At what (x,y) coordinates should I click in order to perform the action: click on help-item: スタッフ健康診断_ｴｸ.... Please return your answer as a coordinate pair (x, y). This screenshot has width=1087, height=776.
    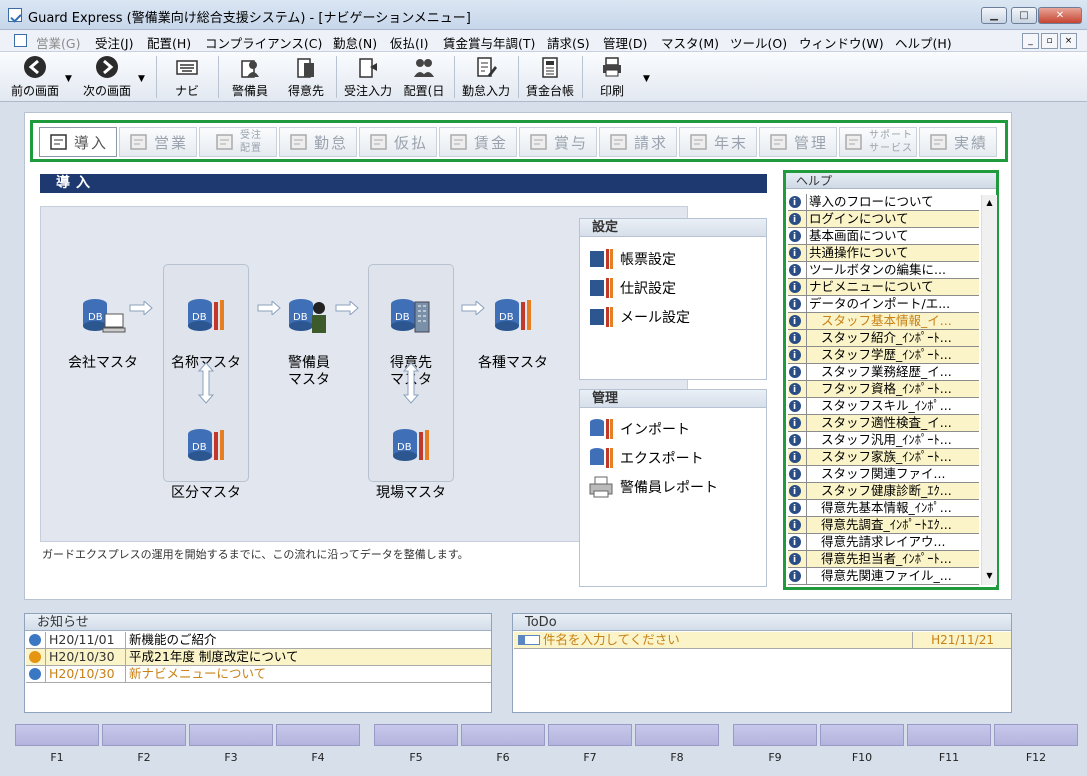
    Looking at the image, I should click on (883, 491).